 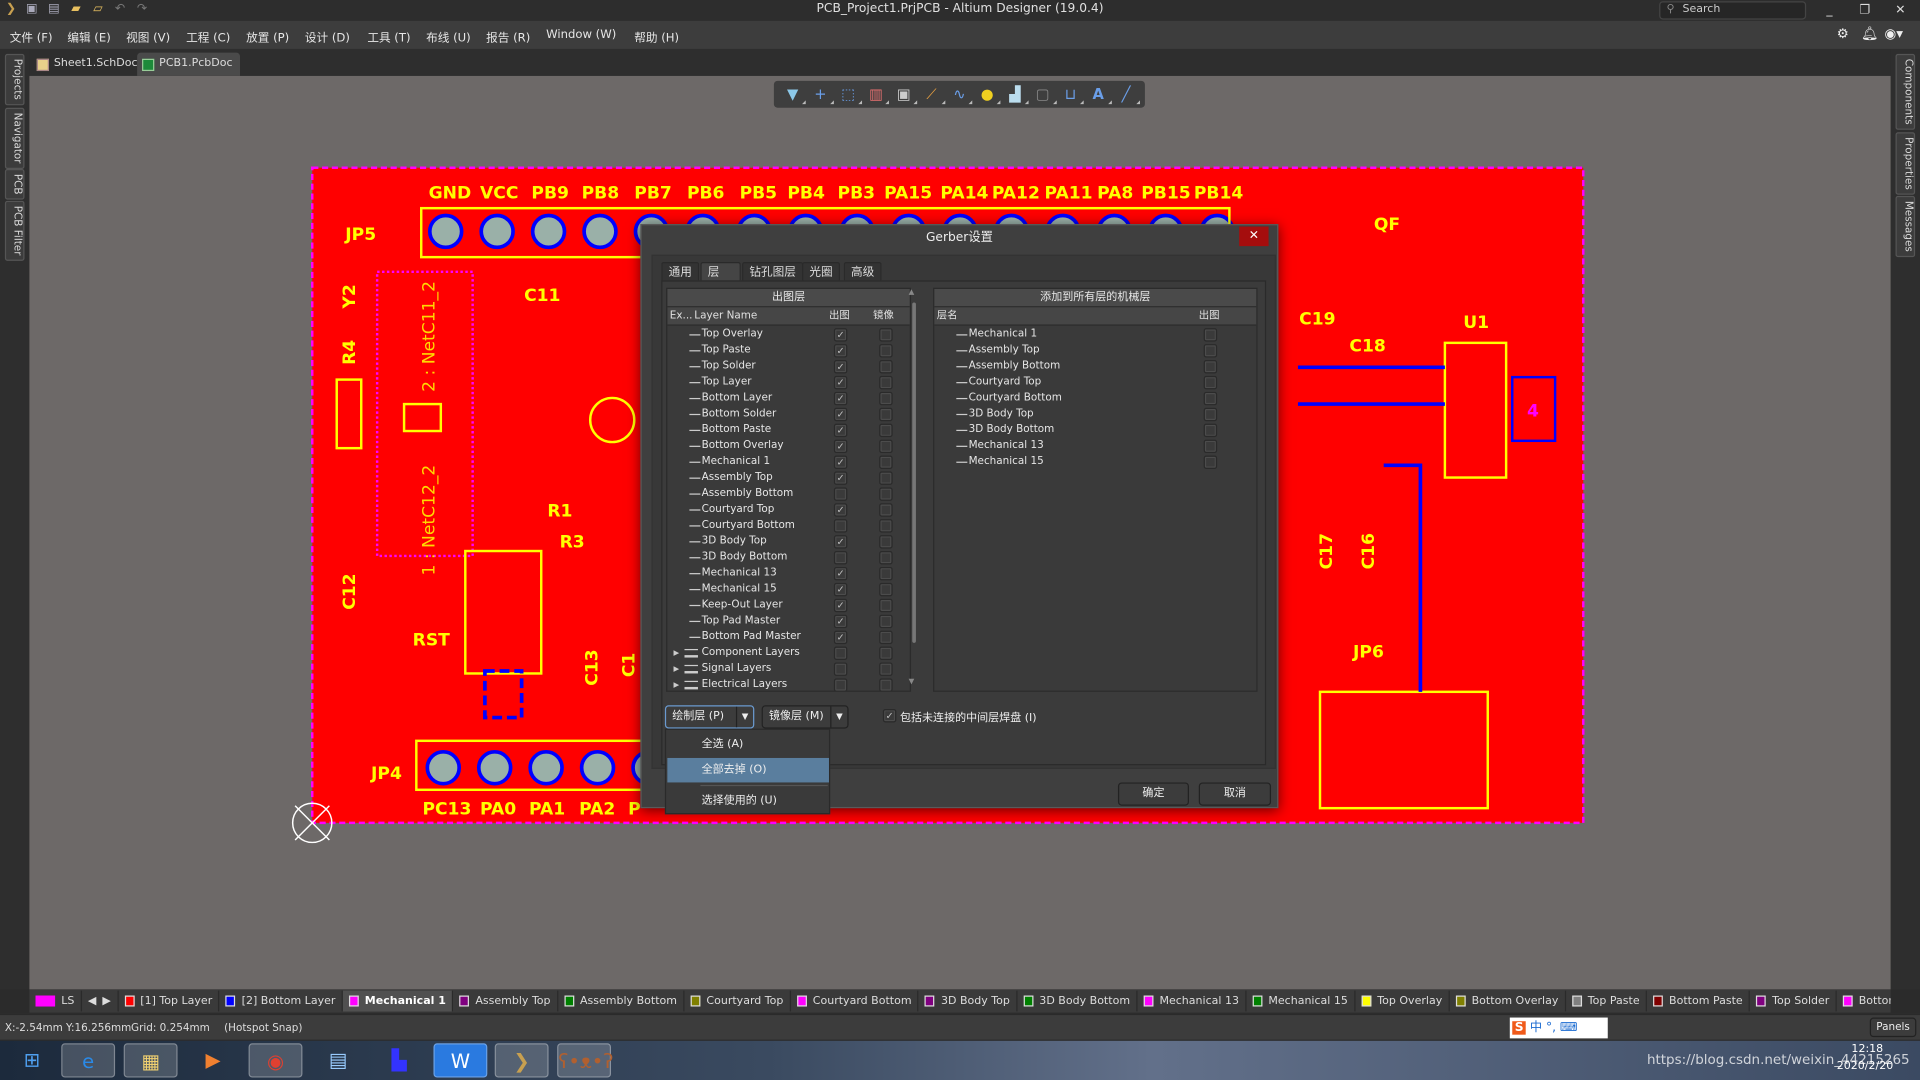 I want to click on chrome-icon: ◉, so click(x=275, y=1060).